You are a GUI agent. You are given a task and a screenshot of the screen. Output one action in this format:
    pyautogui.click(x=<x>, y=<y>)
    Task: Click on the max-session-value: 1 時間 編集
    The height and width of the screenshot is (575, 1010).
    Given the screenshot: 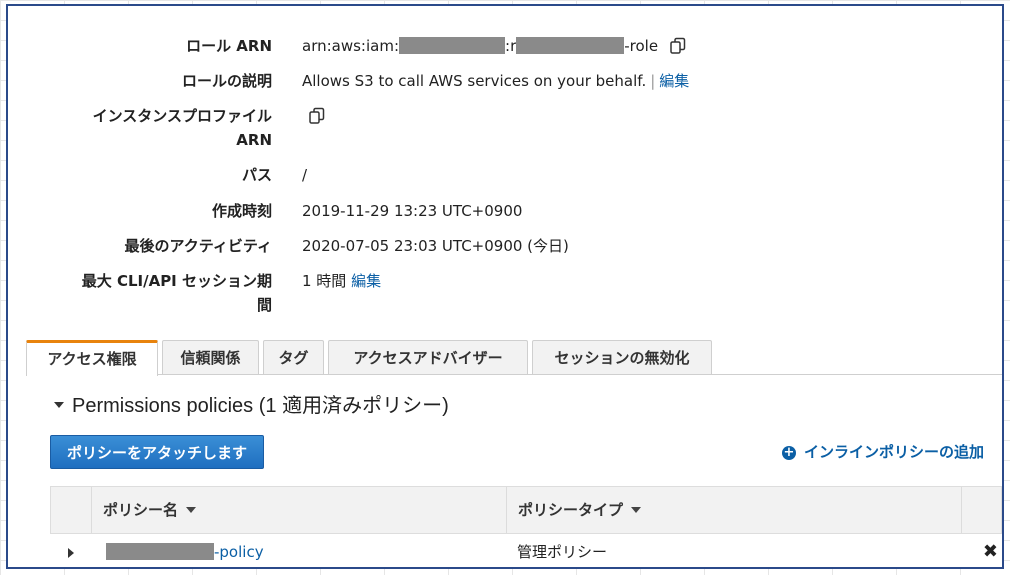 What is the action you would take?
    pyautogui.click(x=341, y=281)
    